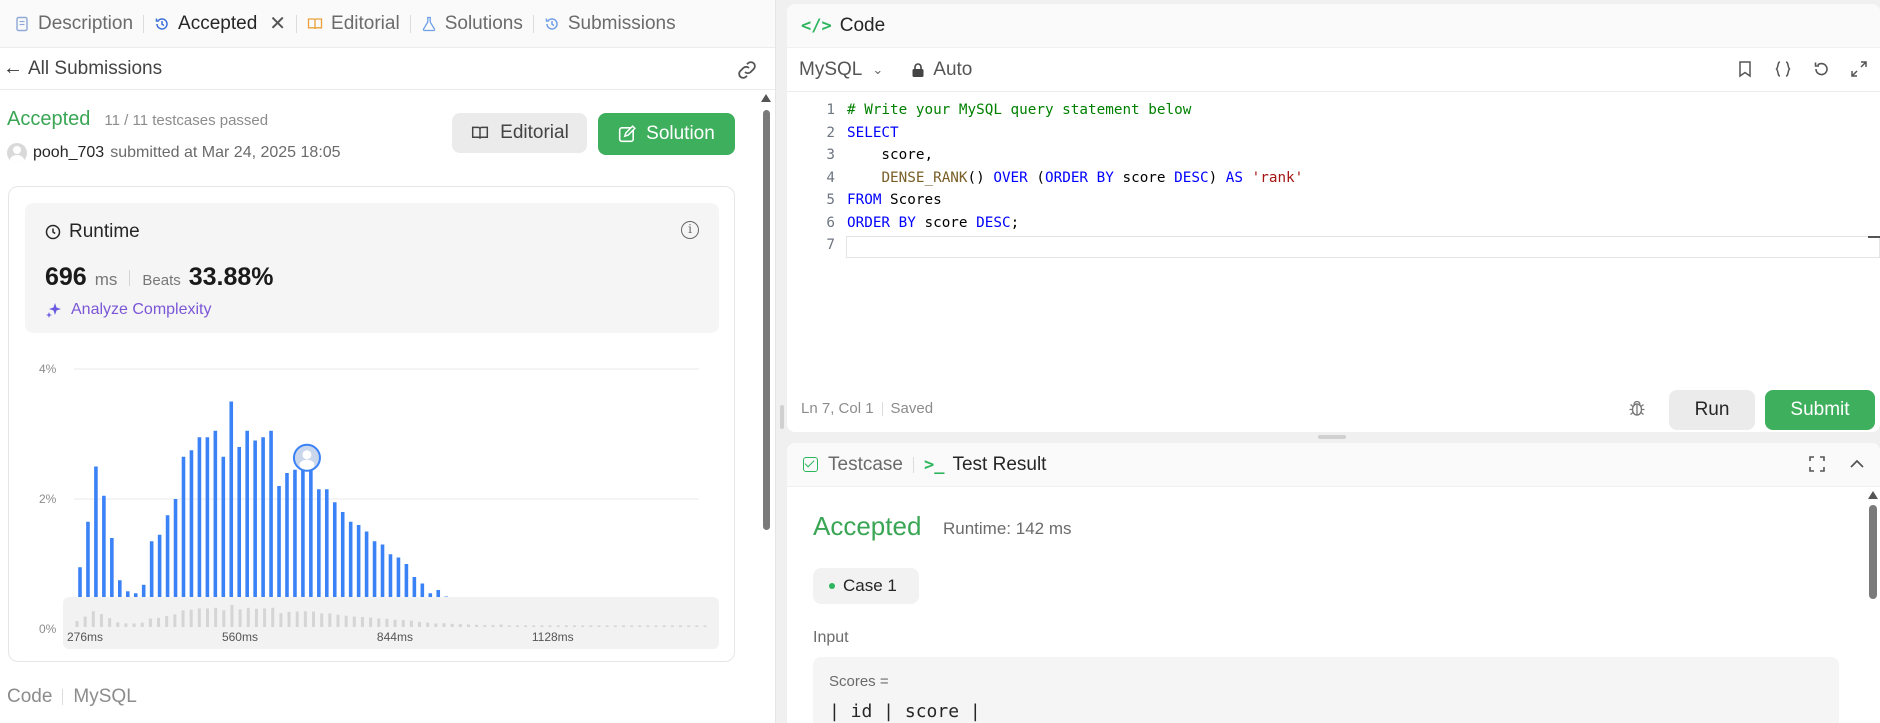  Describe the element at coordinates (985, 465) in the screenshot. I see `tab-test-result: >_ Test Result` at that location.